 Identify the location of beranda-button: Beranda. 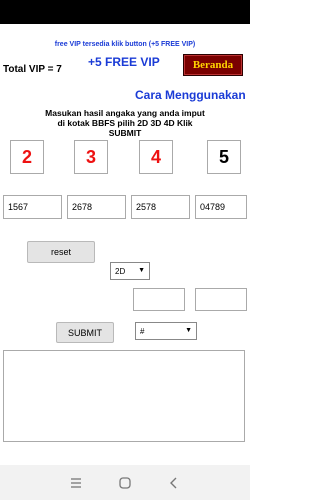
(213, 65).